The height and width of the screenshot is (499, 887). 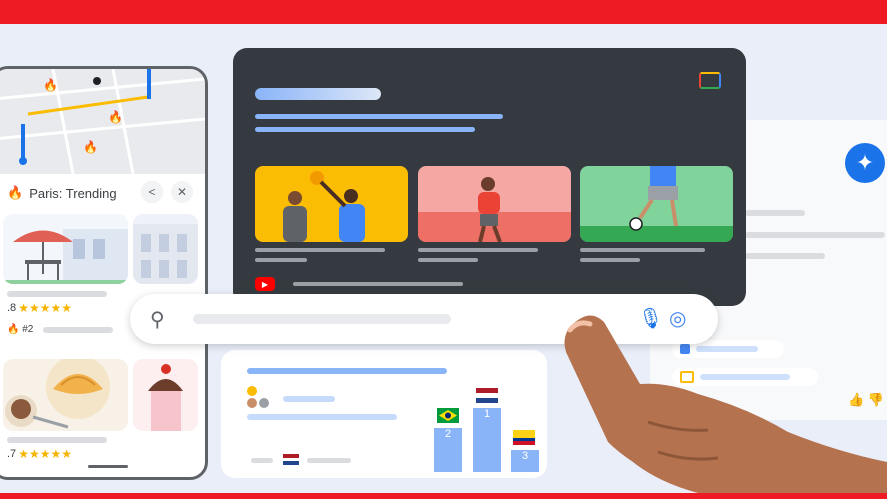 I want to click on podium-first-label: 1, so click(x=487, y=414).